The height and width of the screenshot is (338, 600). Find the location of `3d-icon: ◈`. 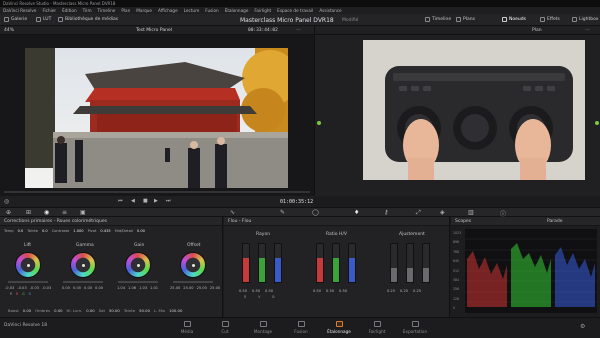

3d-icon: ◈ is located at coordinates (442, 212).